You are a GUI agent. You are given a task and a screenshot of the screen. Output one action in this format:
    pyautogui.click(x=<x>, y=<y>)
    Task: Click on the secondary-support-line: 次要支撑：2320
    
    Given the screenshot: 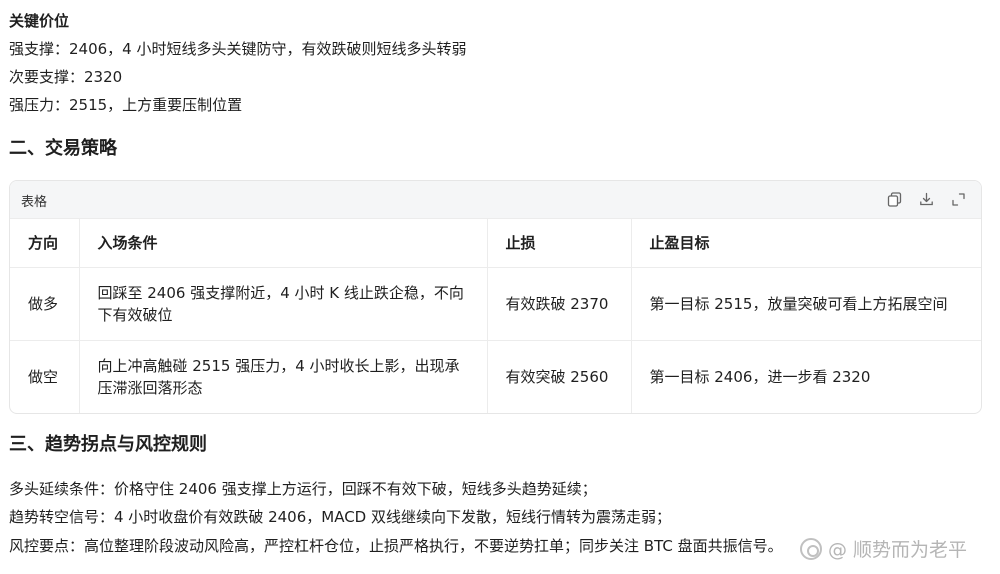 What is the action you would take?
    pyautogui.click(x=66, y=77)
    